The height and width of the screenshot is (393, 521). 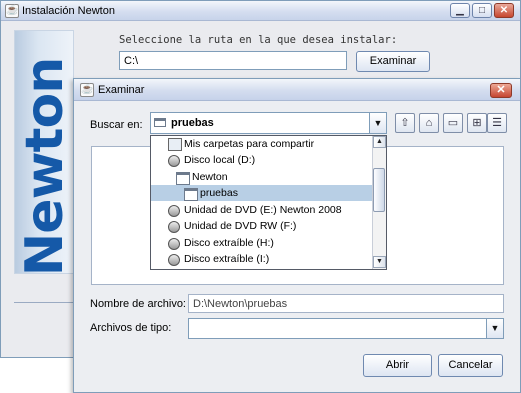 What do you see at coordinates (192, 123) in the screenshot?
I see `look-in-value: pruebas` at bounding box center [192, 123].